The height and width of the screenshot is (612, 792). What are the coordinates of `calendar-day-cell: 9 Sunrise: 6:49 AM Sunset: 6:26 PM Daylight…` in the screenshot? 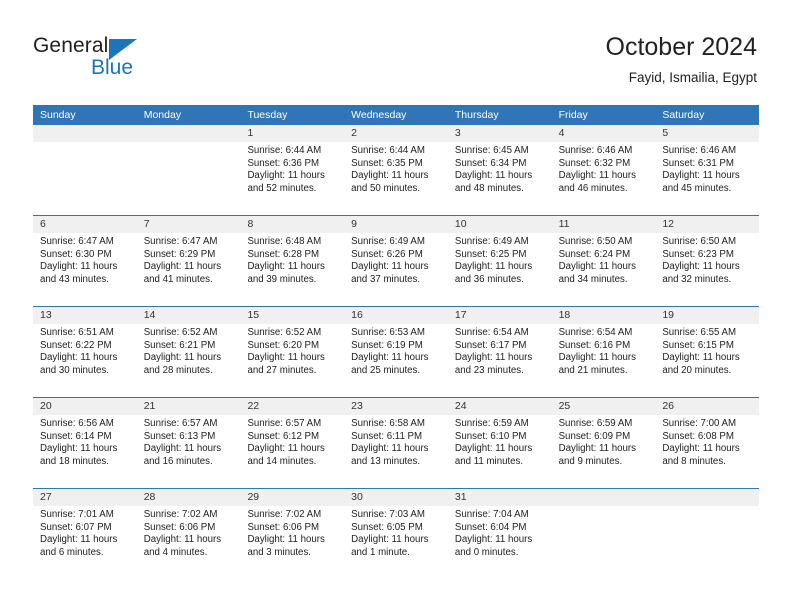 It's located at (396, 261).